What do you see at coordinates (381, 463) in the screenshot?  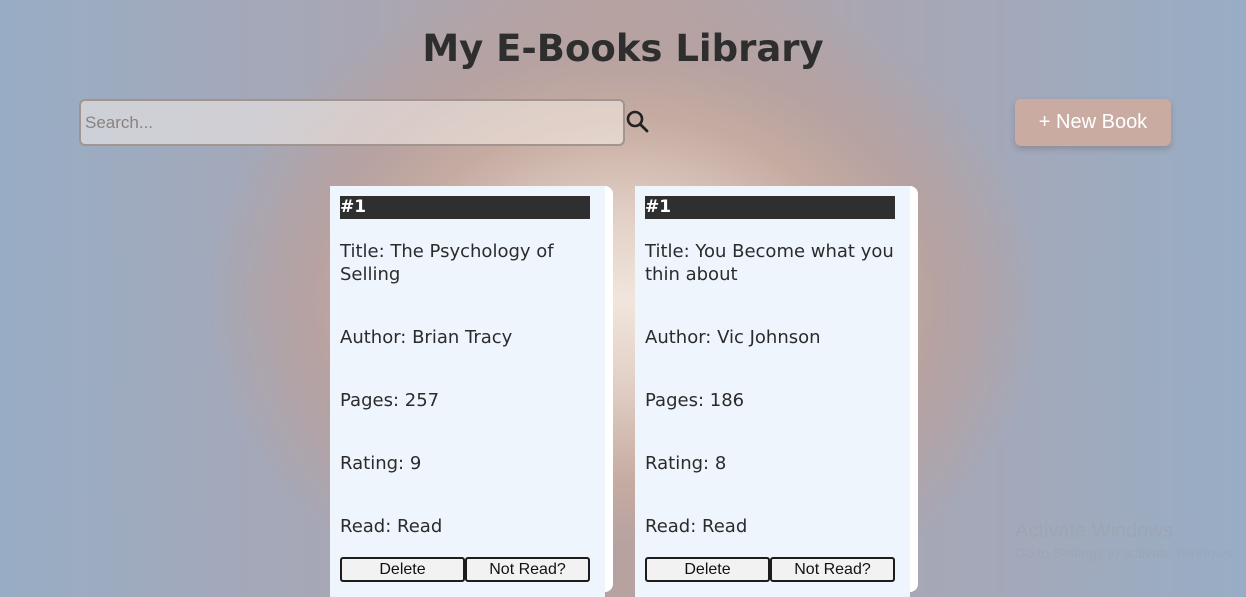 I see `book-rating: Rating: 9` at bounding box center [381, 463].